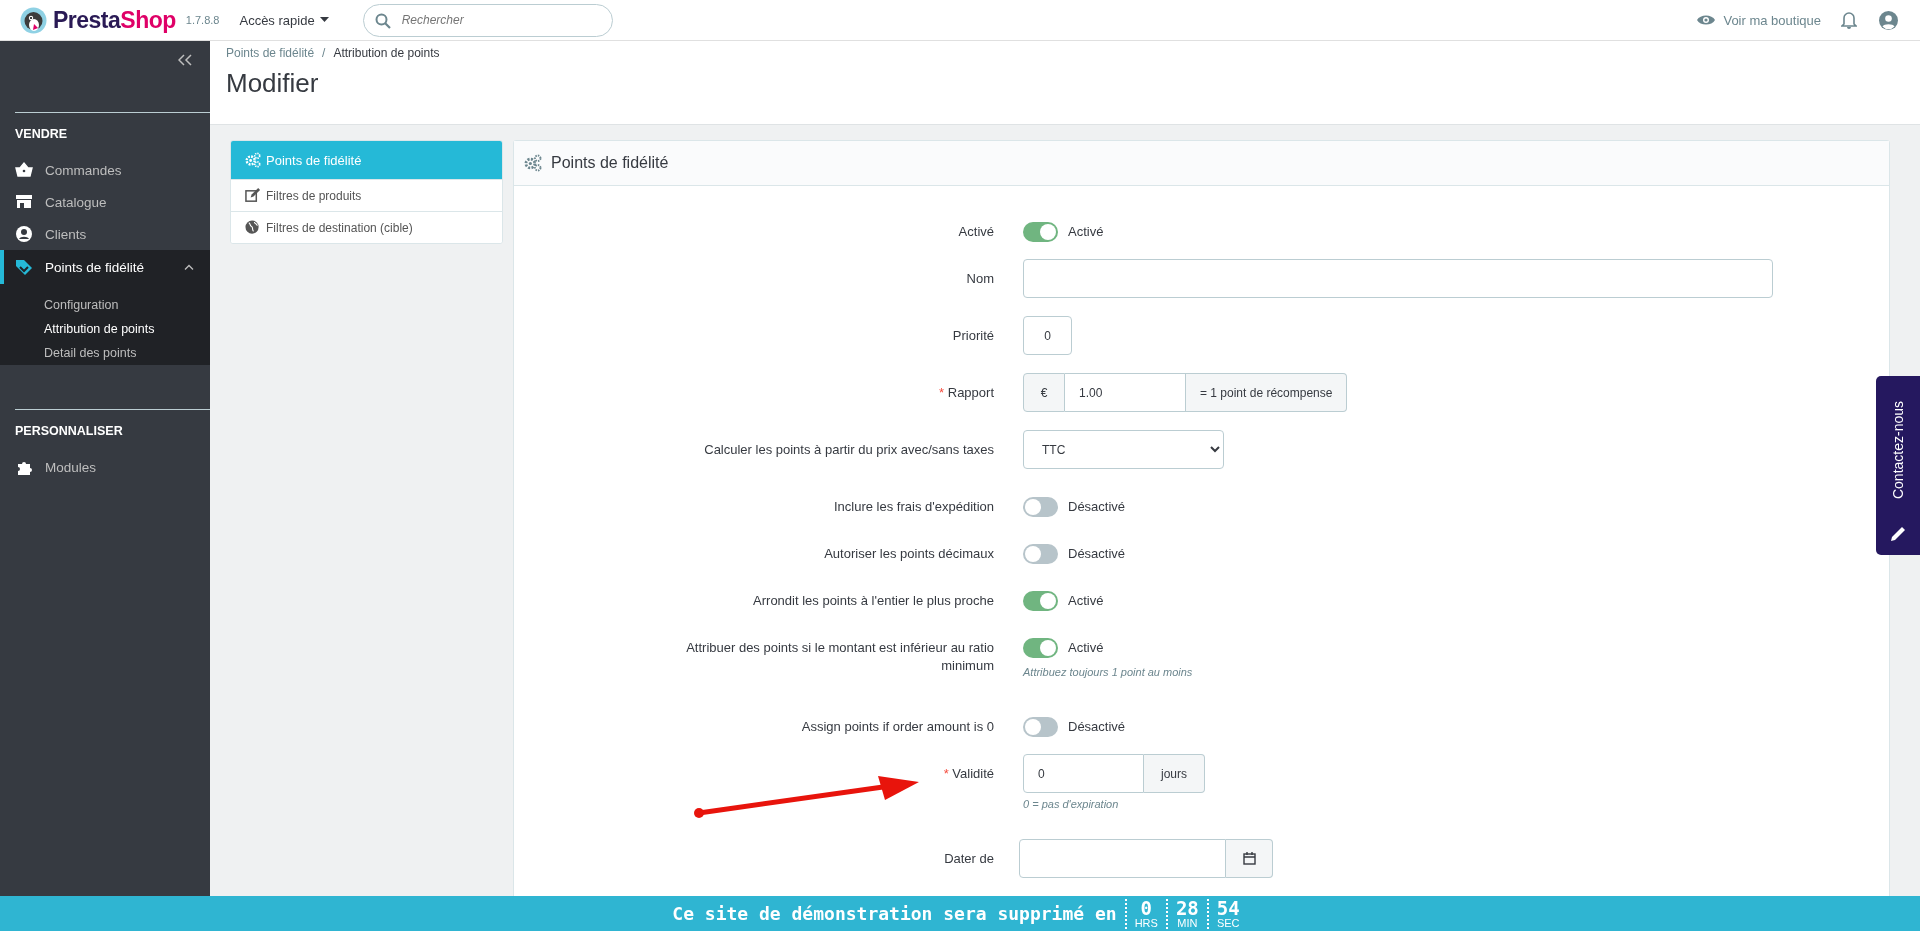 This screenshot has height=931, width=1920. What do you see at coordinates (253, 227) in the screenshot?
I see `globe-icon` at bounding box center [253, 227].